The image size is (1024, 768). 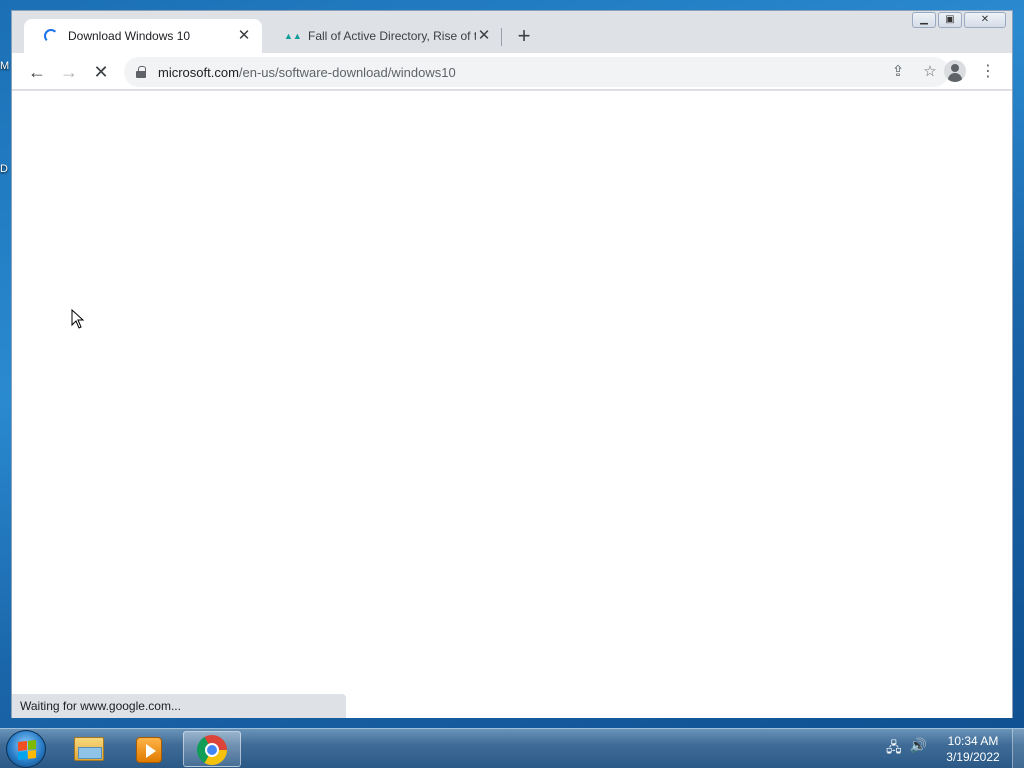 I want to click on loading-spinner-icon, so click(x=51, y=36).